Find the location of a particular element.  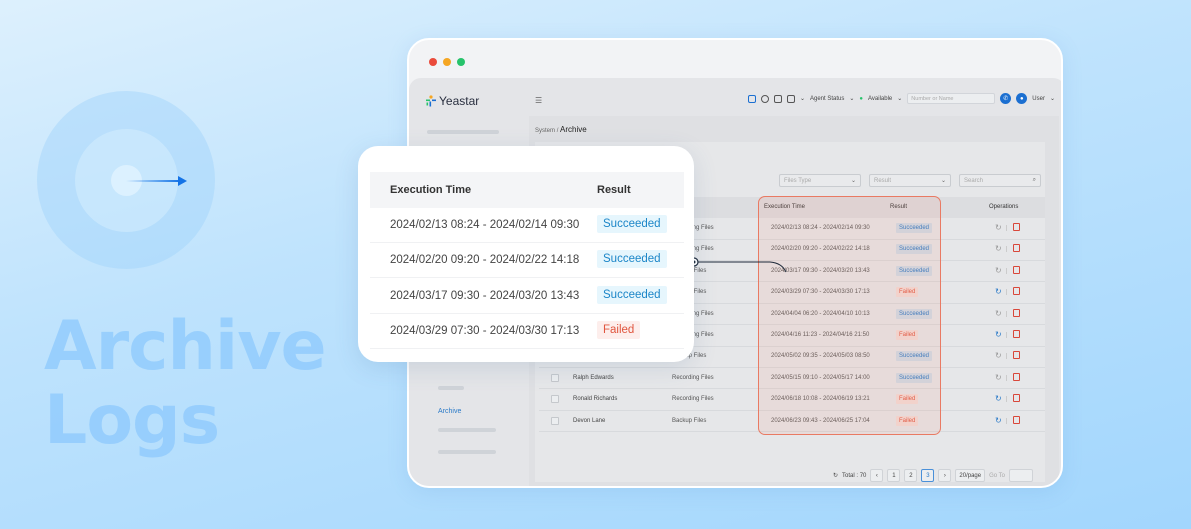

menu-collapse-icon: ☰ is located at coordinates (538, 100).